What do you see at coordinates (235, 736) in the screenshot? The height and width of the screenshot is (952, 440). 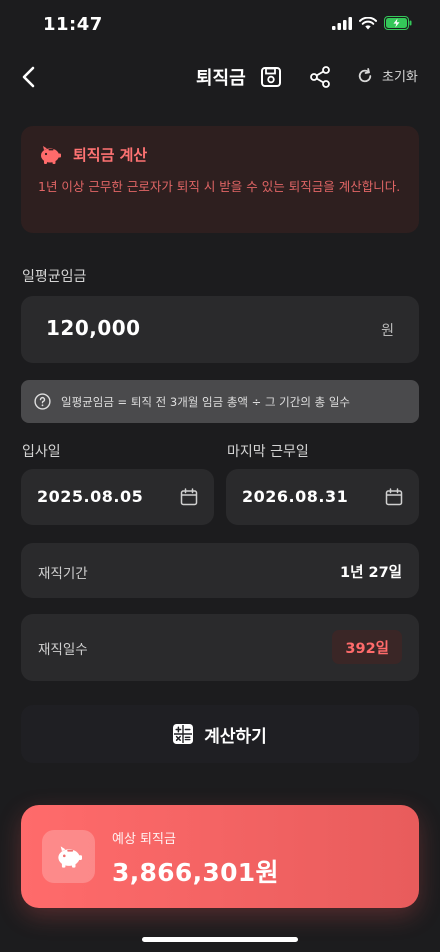 I see `calculate-label: 계산하기` at bounding box center [235, 736].